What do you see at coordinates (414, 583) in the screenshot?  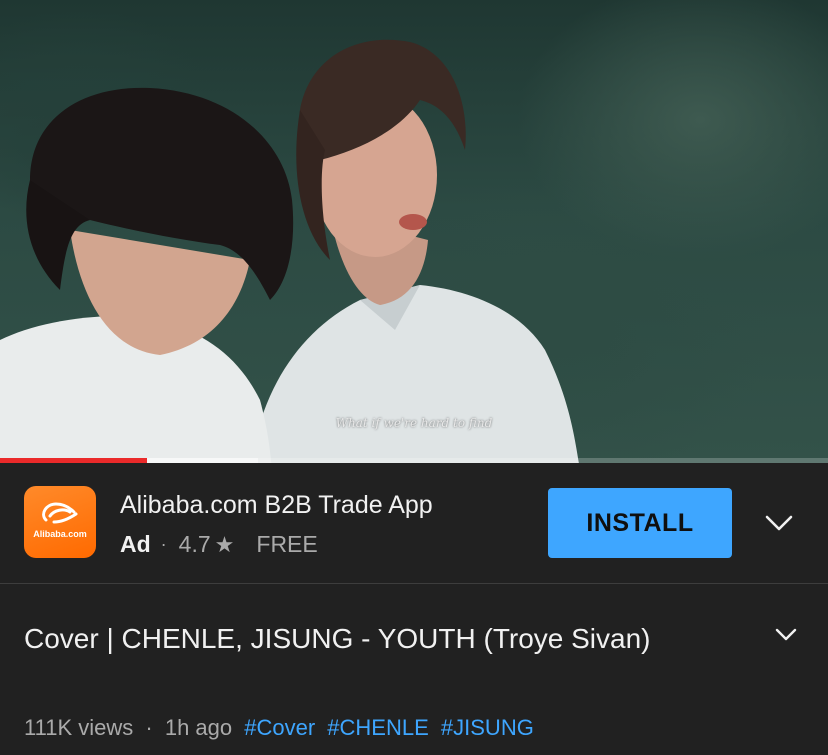 I see `divider` at bounding box center [414, 583].